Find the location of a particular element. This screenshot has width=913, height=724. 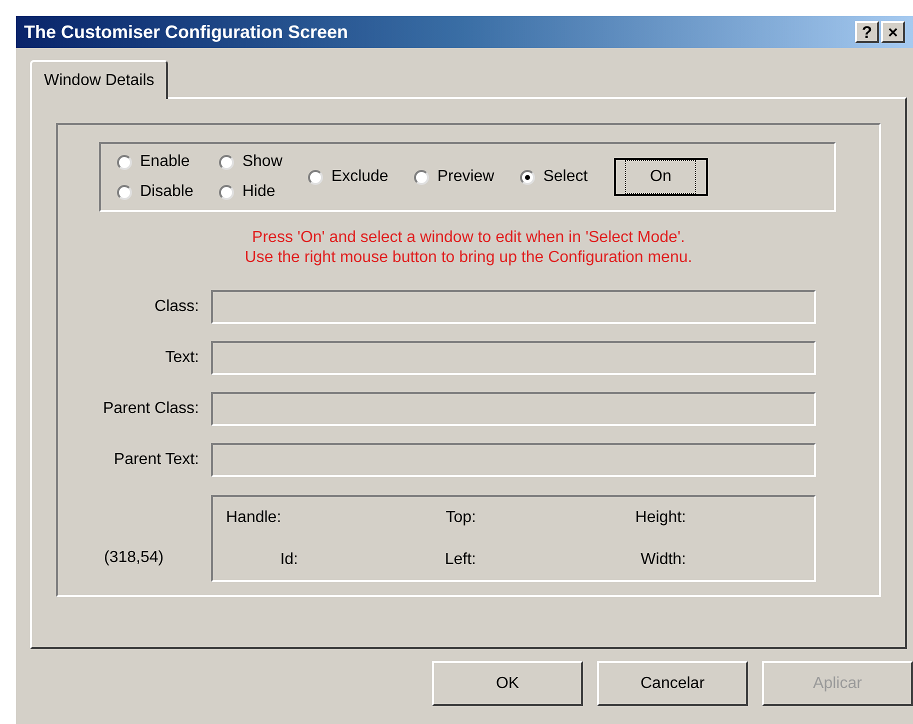

radio-label: Select is located at coordinates (565, 177).